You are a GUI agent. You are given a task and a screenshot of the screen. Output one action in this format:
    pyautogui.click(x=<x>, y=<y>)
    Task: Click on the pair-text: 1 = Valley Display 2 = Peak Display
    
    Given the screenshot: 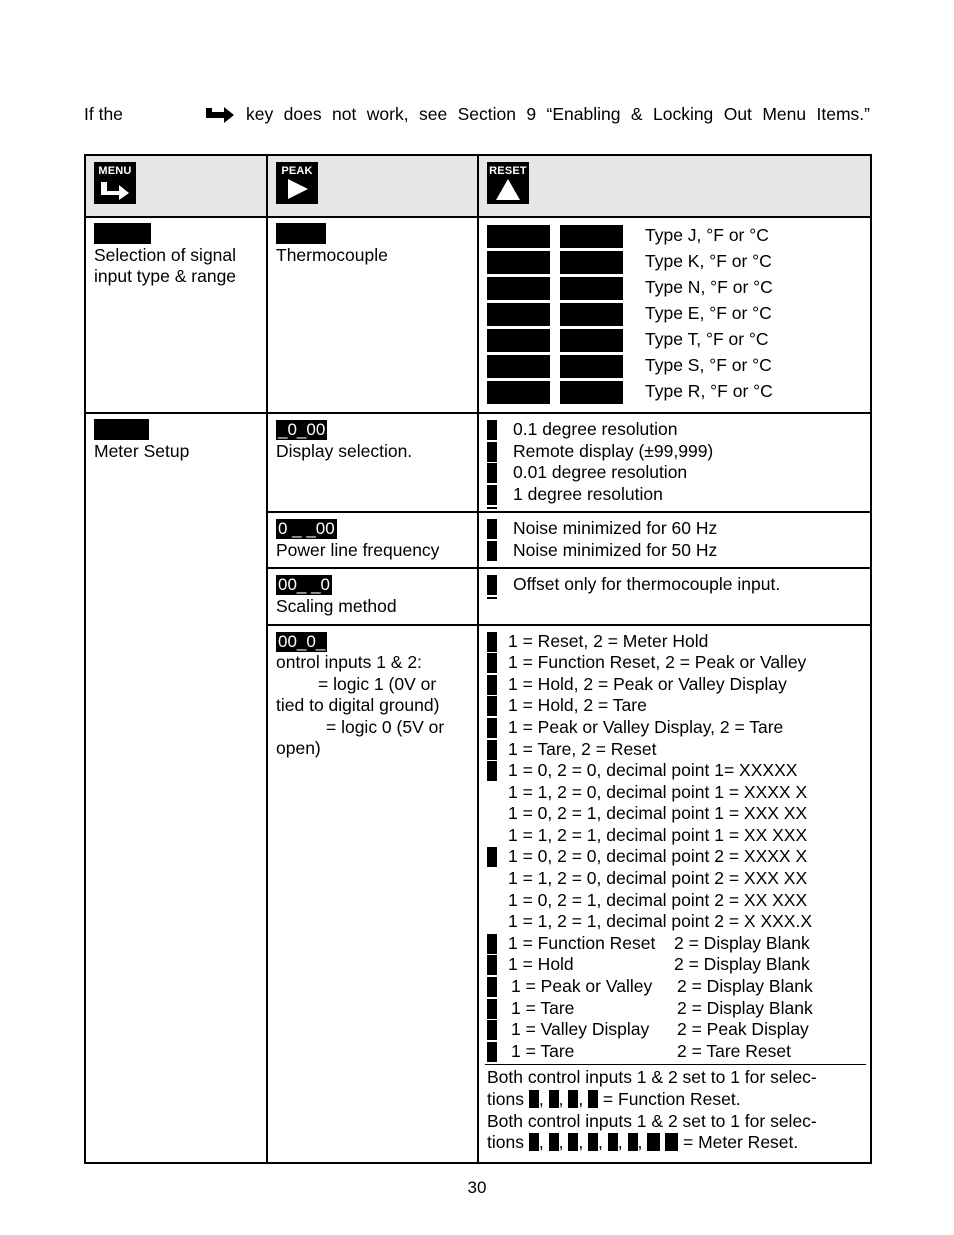 What is the action you would take?
    pyautogui.click(x=658, y=1030)
    